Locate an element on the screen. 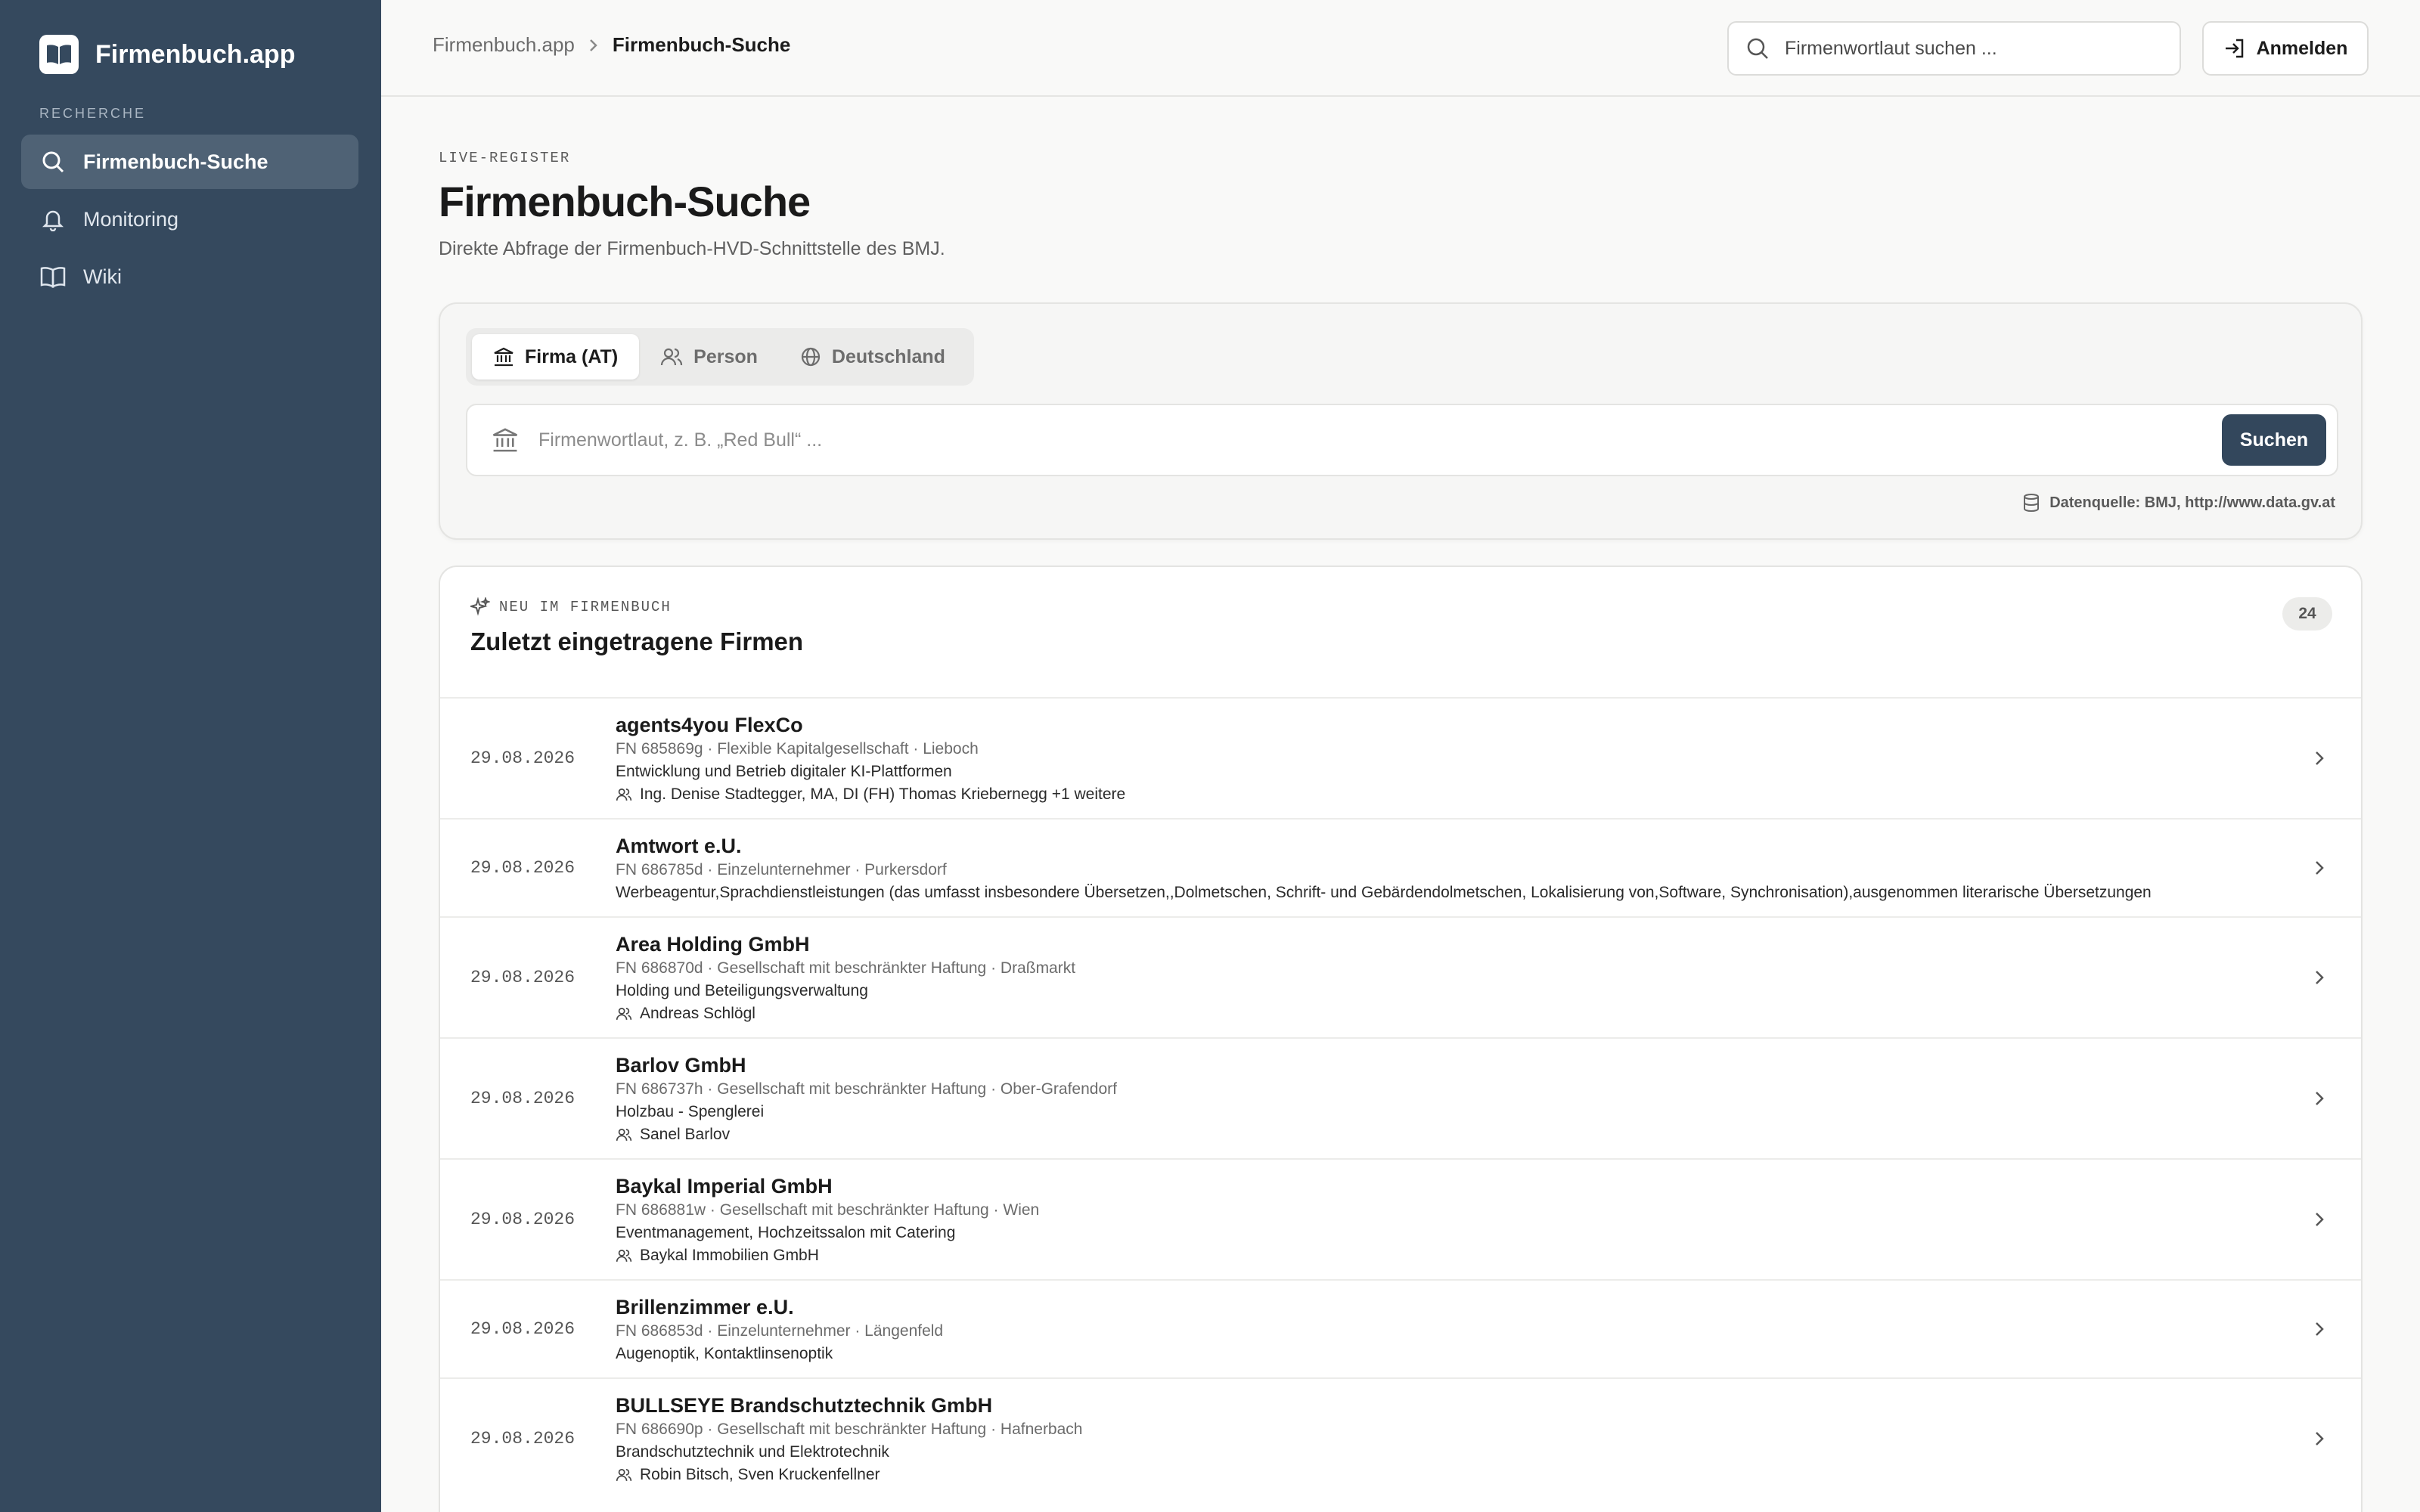 This screenshot has width=2420, height=1512. header-search-input is located at coordinates (1966, 48).